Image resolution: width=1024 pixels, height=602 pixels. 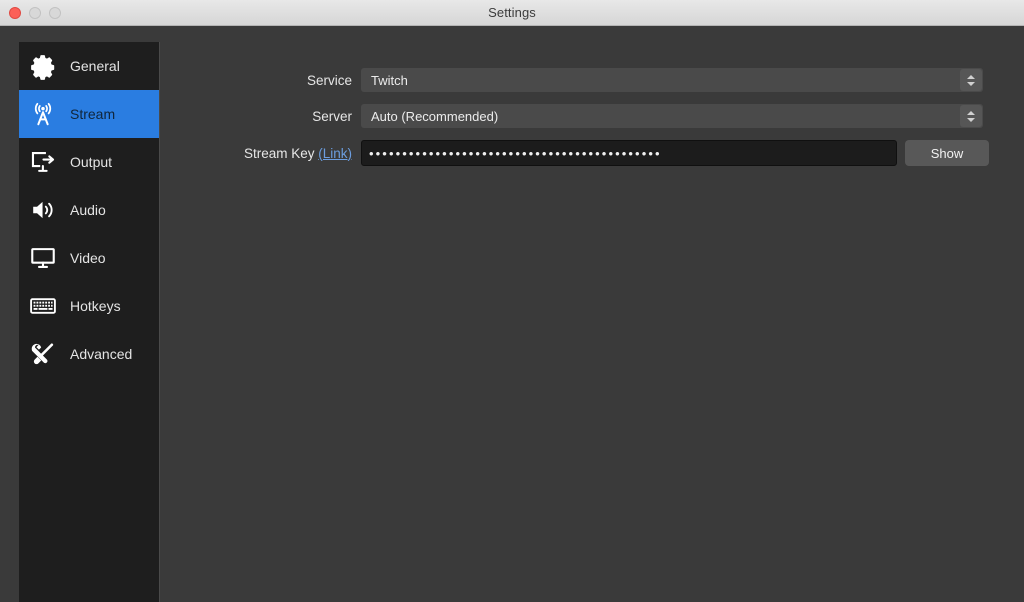 I want to click on sidebar-item-stream: Stream, so click(x=89, y=114).